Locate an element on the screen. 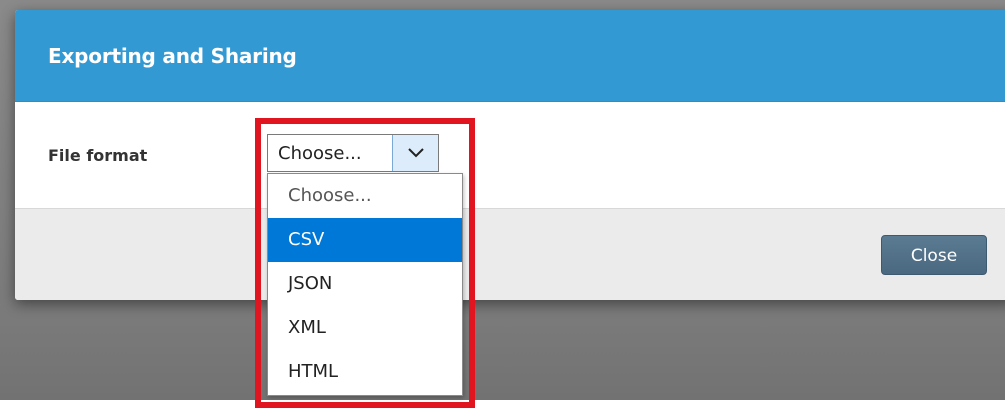 Image resolution: width=1005 pixels, height=408 pixels. select-arrow-button is located at coordinates (415, 153).